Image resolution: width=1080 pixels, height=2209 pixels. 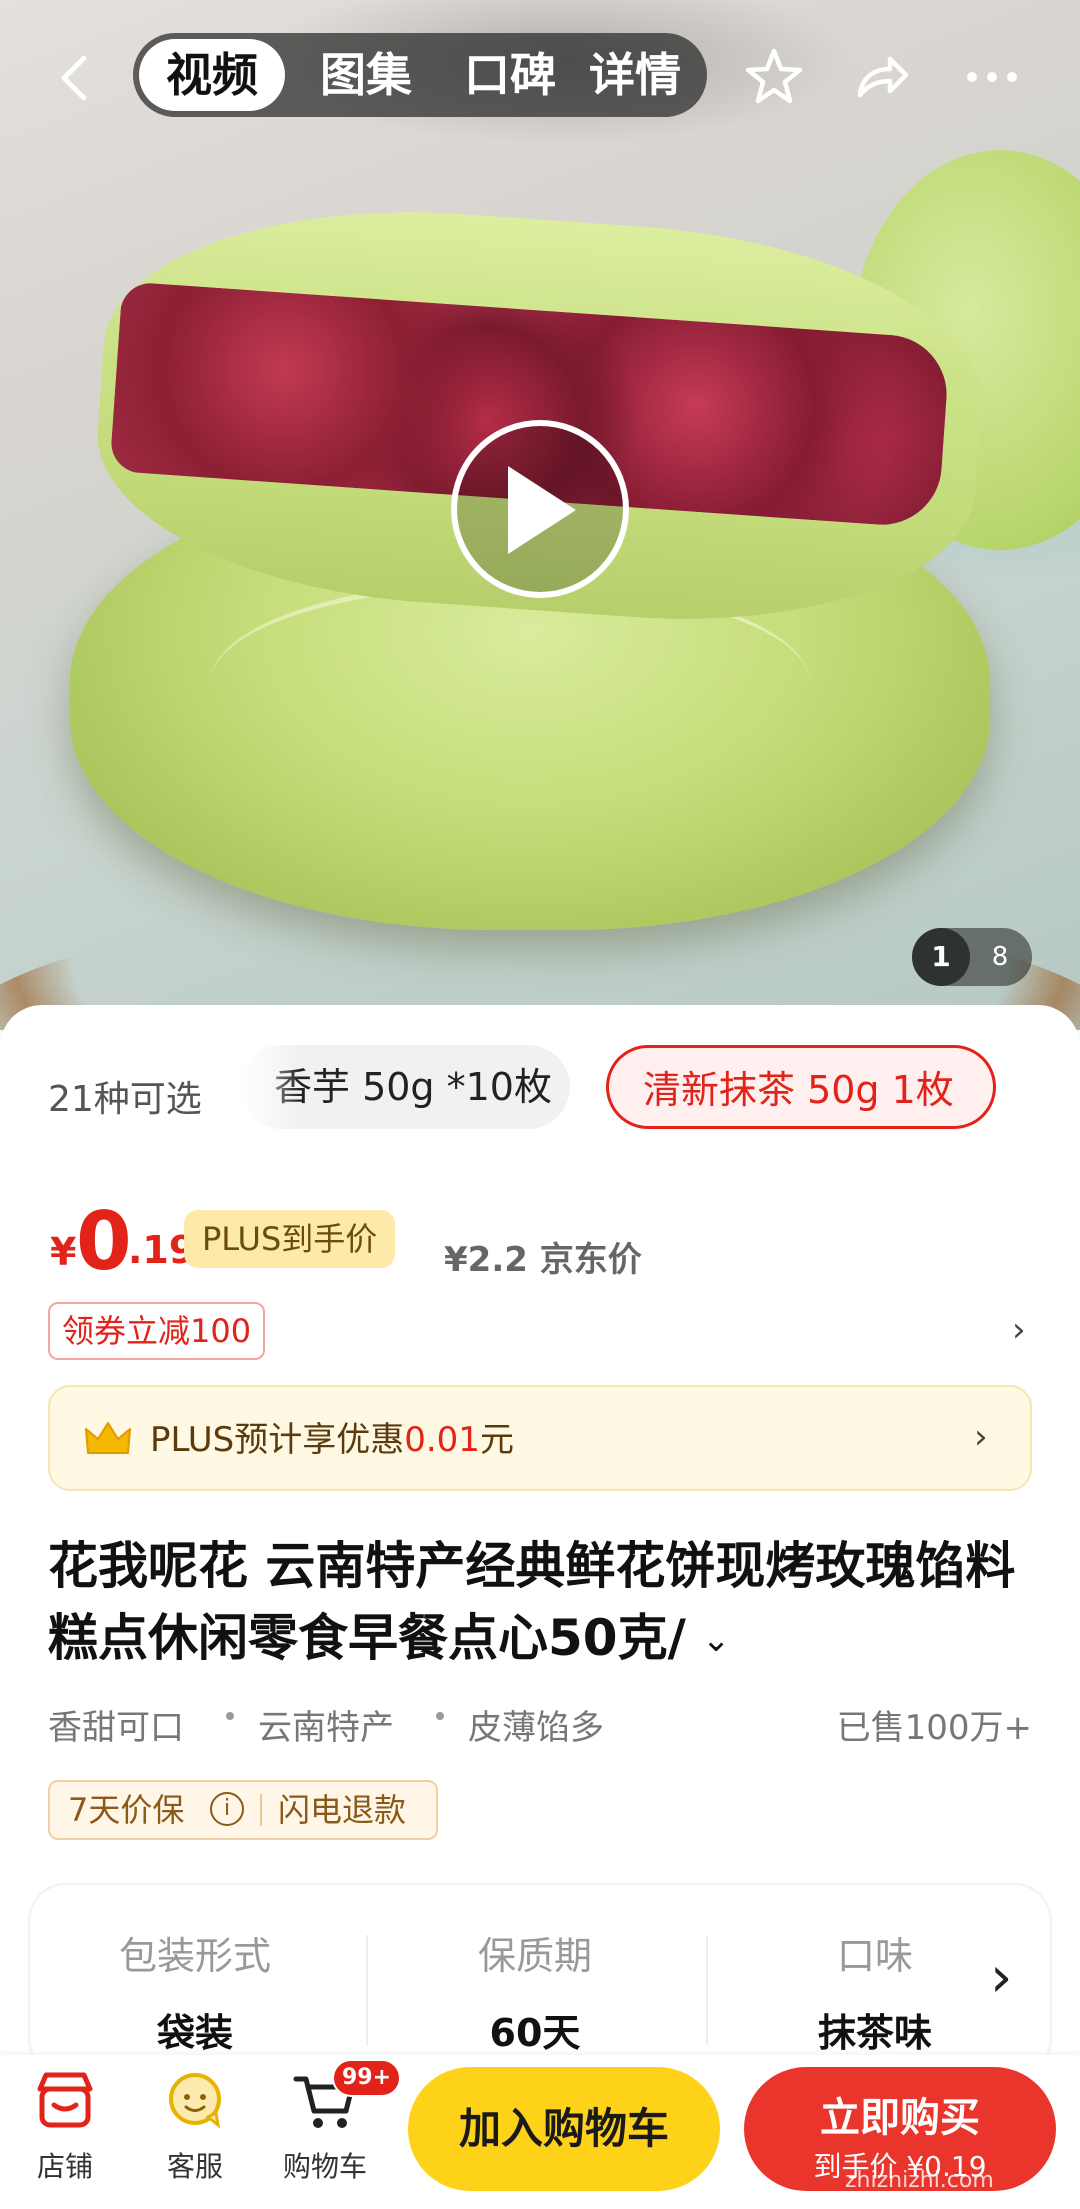 I want to click on jd-price: ¥2.2 京东价, so click(x=543, y=1260).